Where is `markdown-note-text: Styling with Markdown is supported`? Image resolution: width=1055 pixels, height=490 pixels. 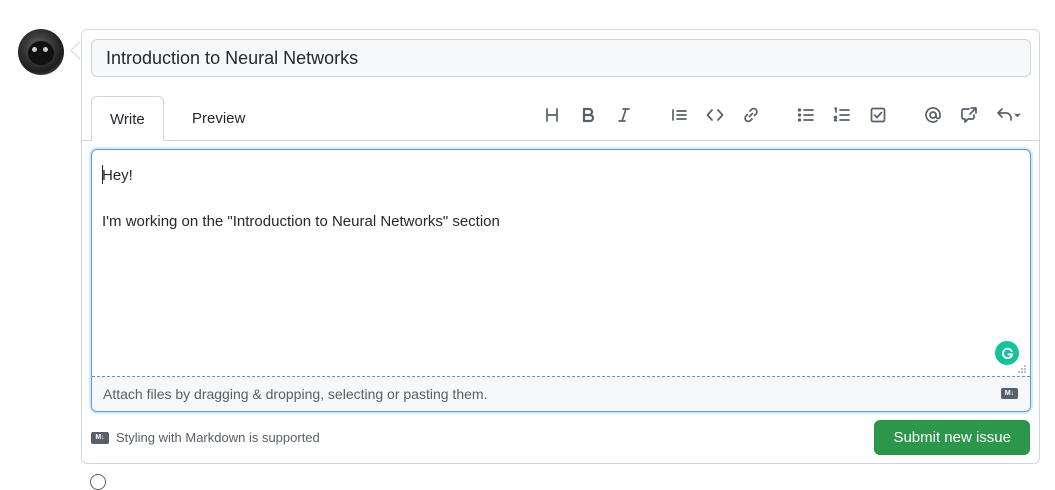 markdown-note-text: Styling with Markdown is supported is located at coordinates (218, 437).